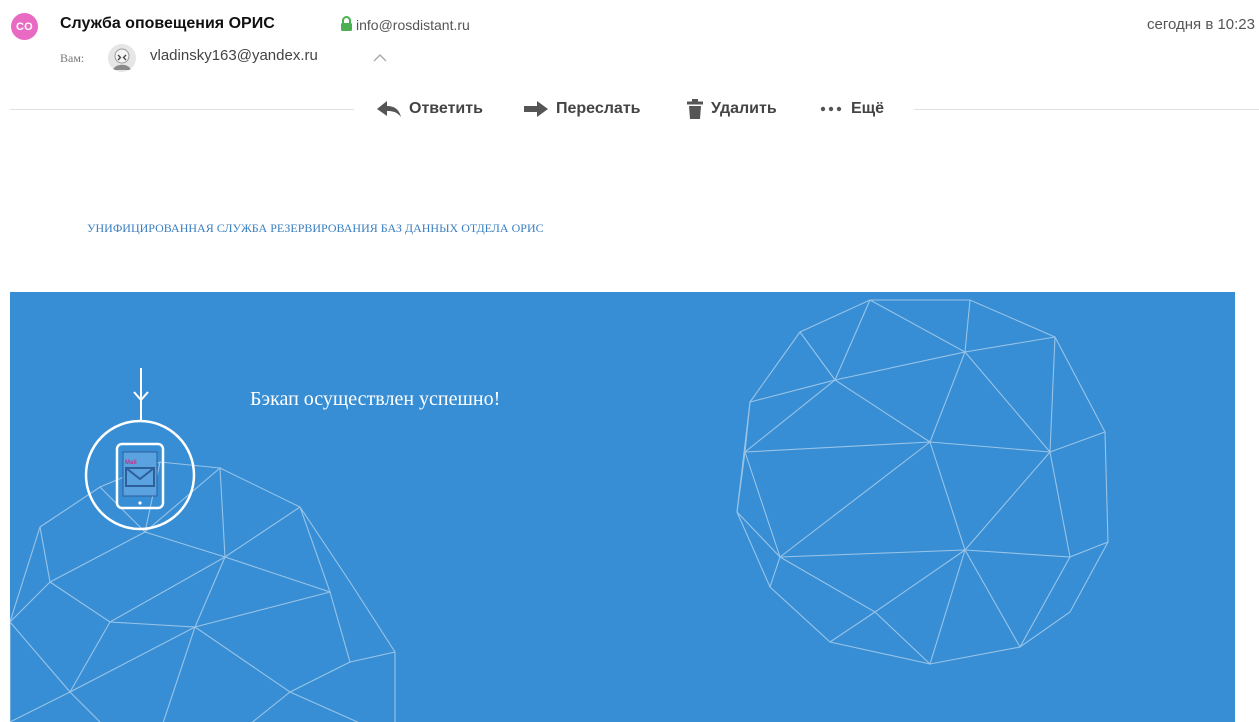  What do you see at coordinates (182, 109) in the screenshot?
I see `toolbar-divider-left` at bounding box center [182, 109].